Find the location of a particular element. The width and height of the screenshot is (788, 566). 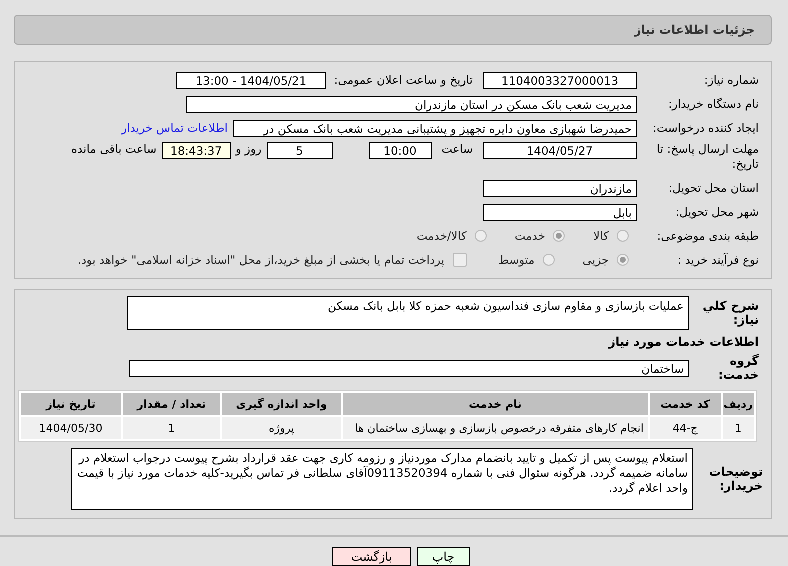

announce-date-field: 1404/05/21 - 13:00 is located at coordinates (251, 80).